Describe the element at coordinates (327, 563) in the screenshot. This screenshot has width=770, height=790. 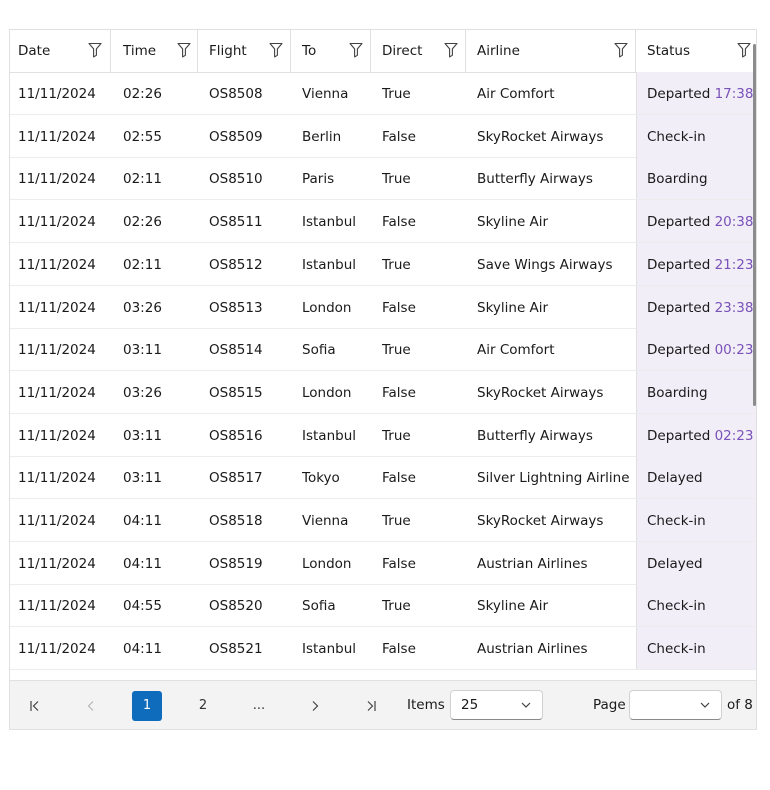
I see `to-value: London` at that location.